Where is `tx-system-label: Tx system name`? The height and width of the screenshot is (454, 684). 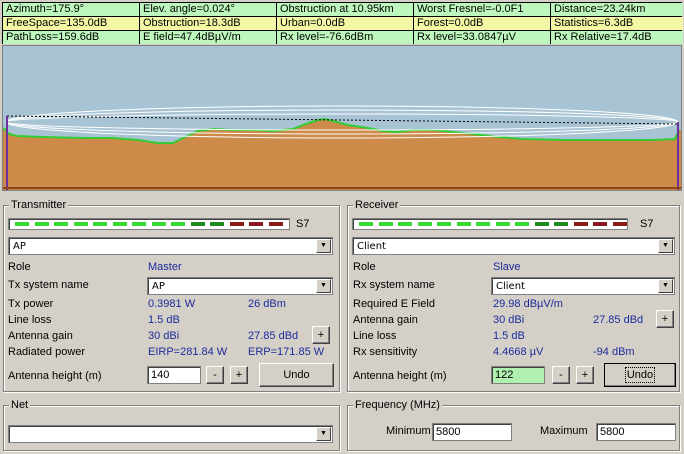 tx-system-label: Tx system name is located at coordinates (48, 285).